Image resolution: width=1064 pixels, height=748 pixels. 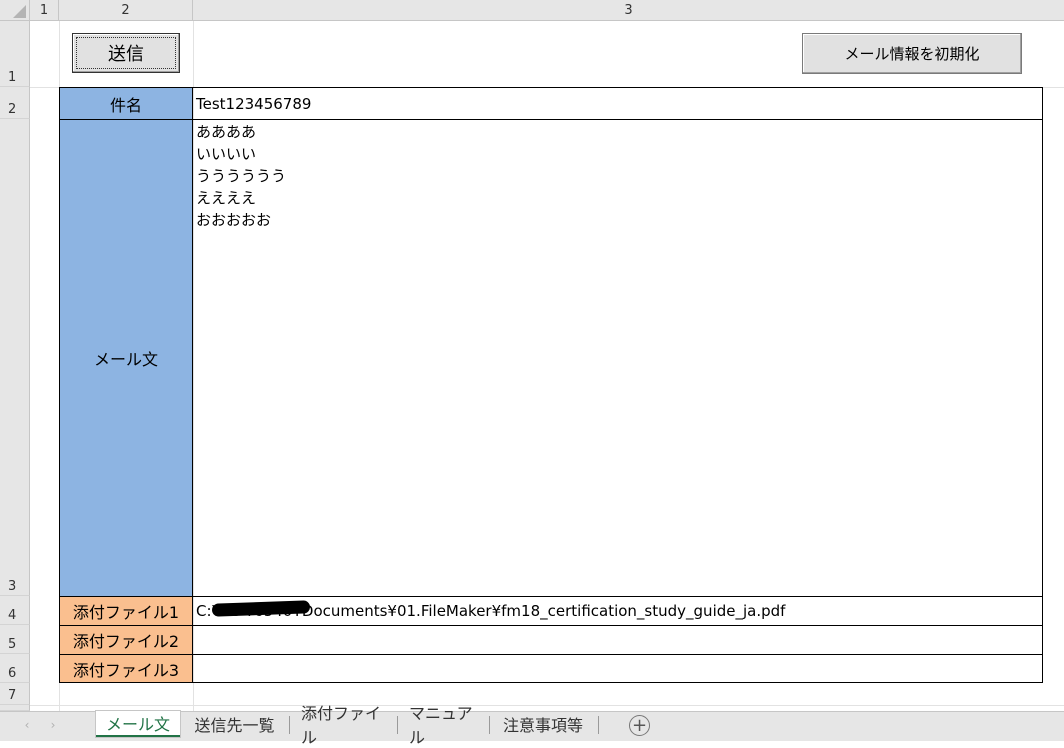 I want to click on row-header-2: 2, so click(x=15, y=103).